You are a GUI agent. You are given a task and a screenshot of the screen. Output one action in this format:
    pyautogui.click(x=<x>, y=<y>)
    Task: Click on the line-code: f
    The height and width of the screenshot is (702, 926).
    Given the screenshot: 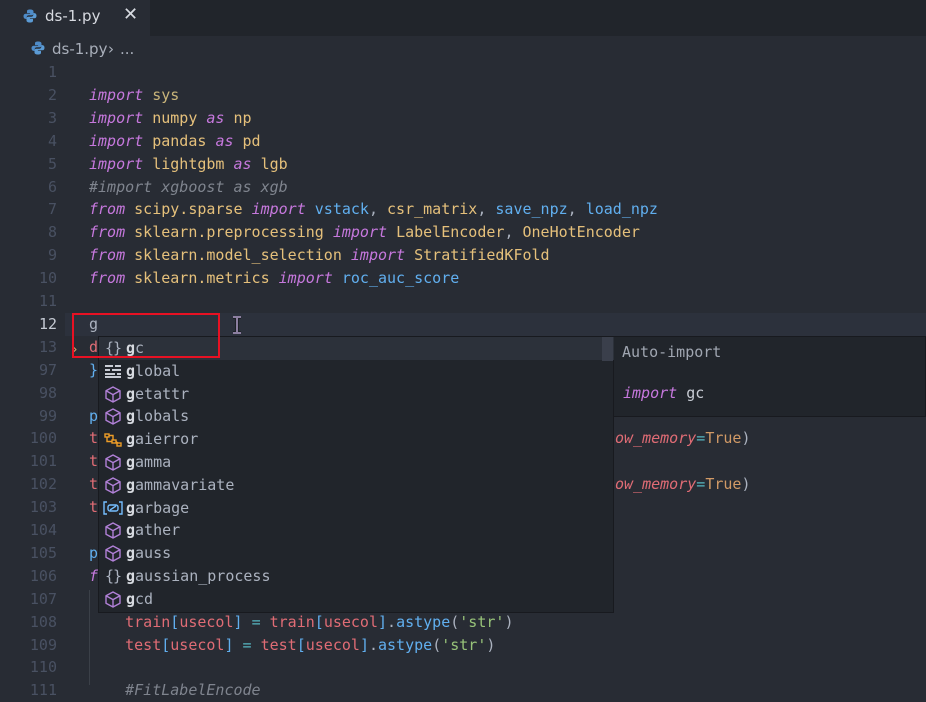 What is the action you would take?
    pyautogui.click(x=93, y=576)
    